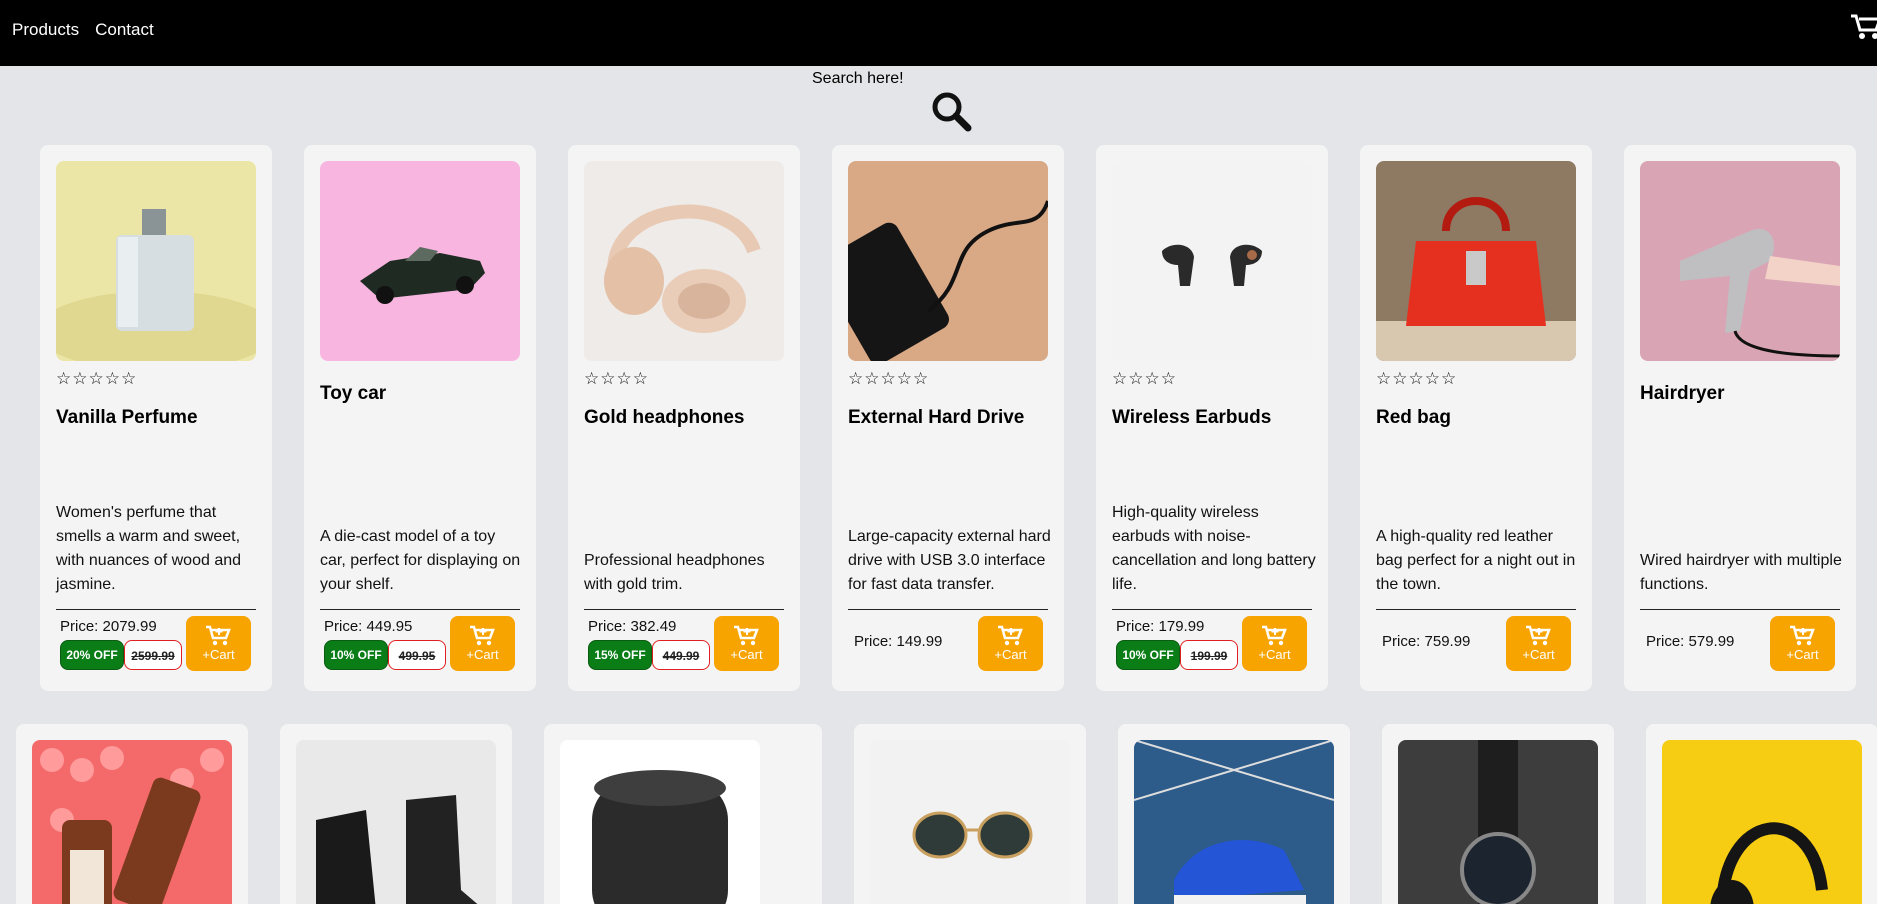 Image resolution: width=1877 pixels, height=904 pixels. Describe the element at coordinates (620, 655) in the screenshot. I see `discount-badge: 15% OFF` at that location.